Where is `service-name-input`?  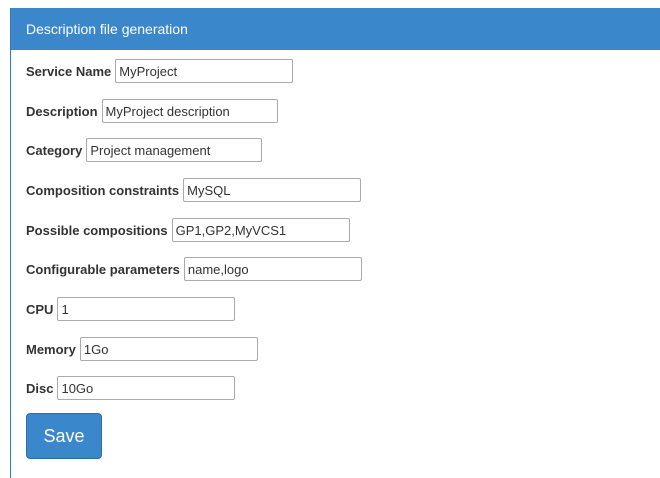
service-name-input is located at coordinates (204, 71).